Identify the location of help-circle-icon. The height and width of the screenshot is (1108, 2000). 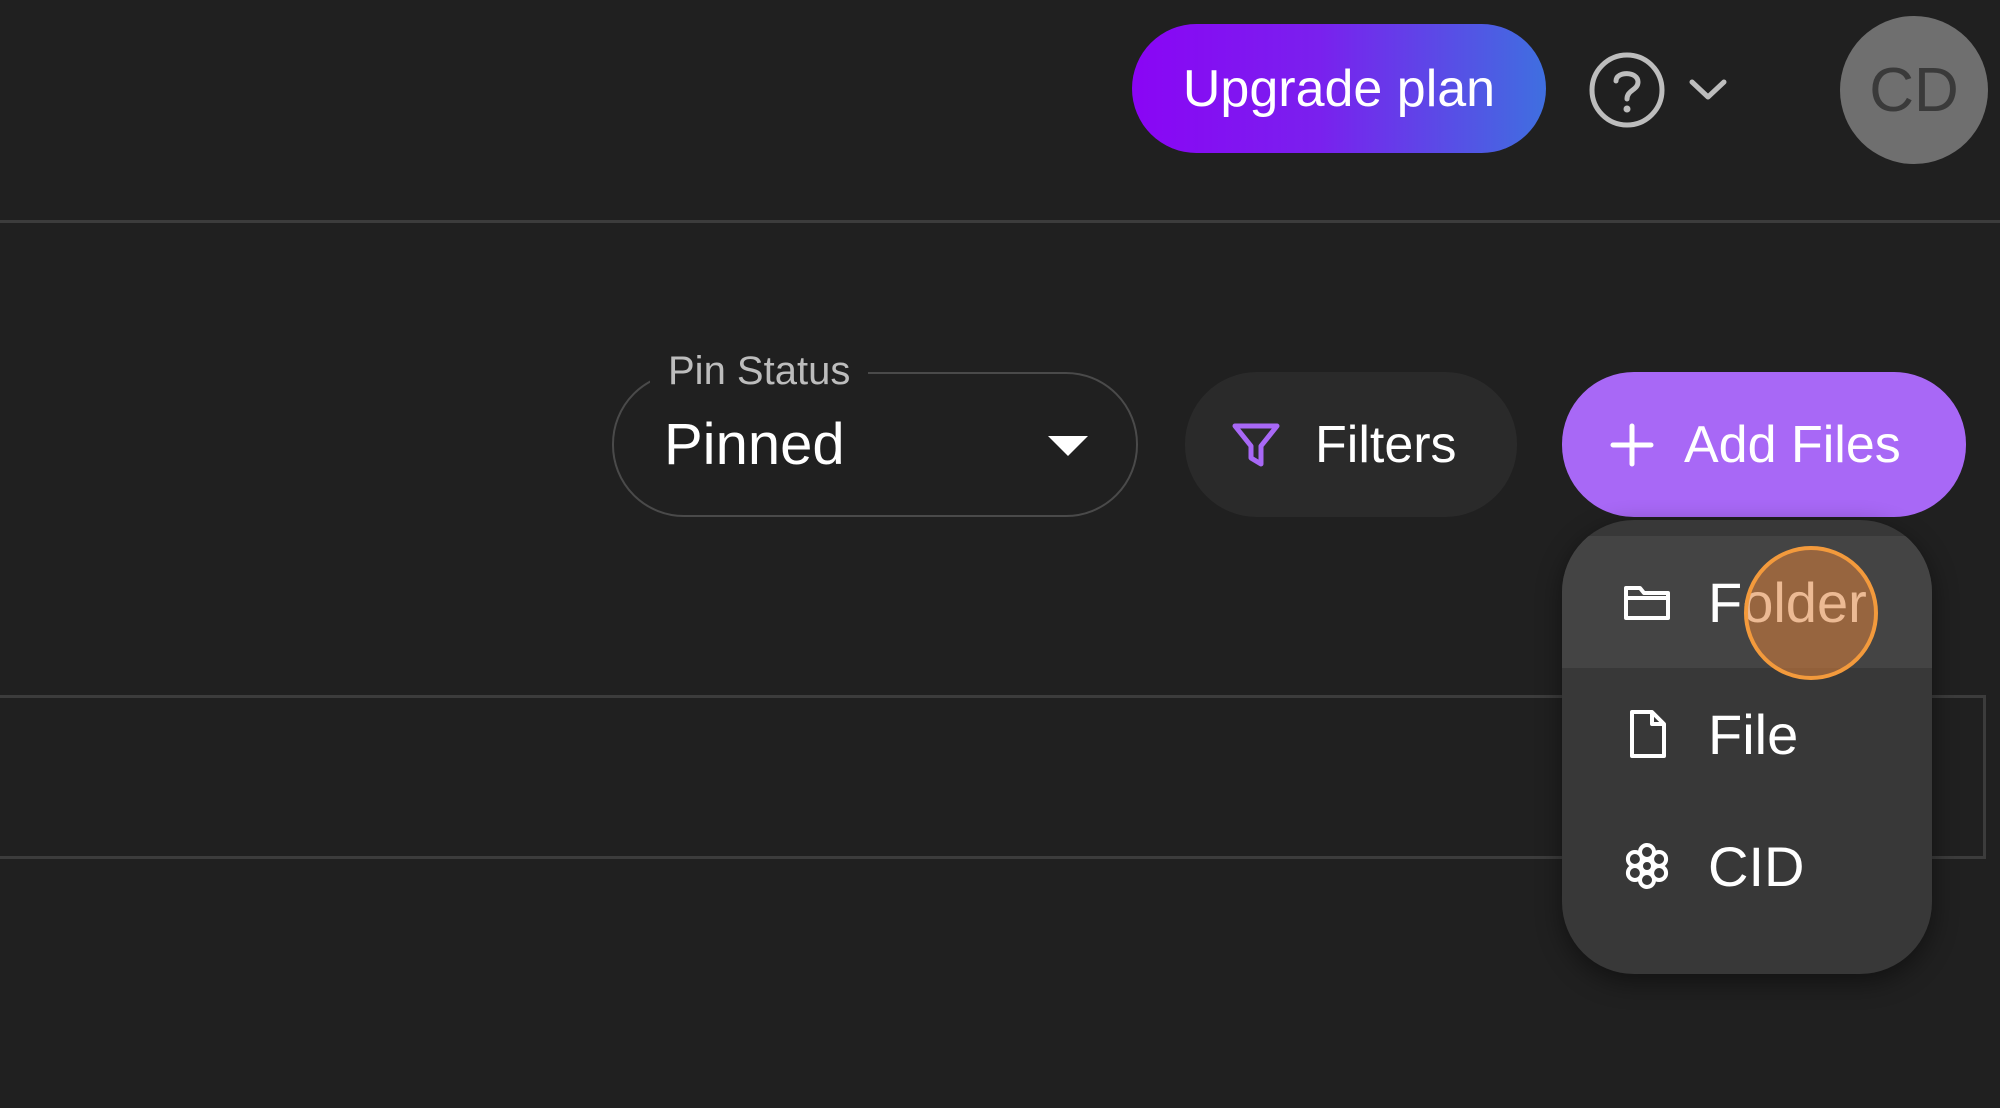
(1627, 90).